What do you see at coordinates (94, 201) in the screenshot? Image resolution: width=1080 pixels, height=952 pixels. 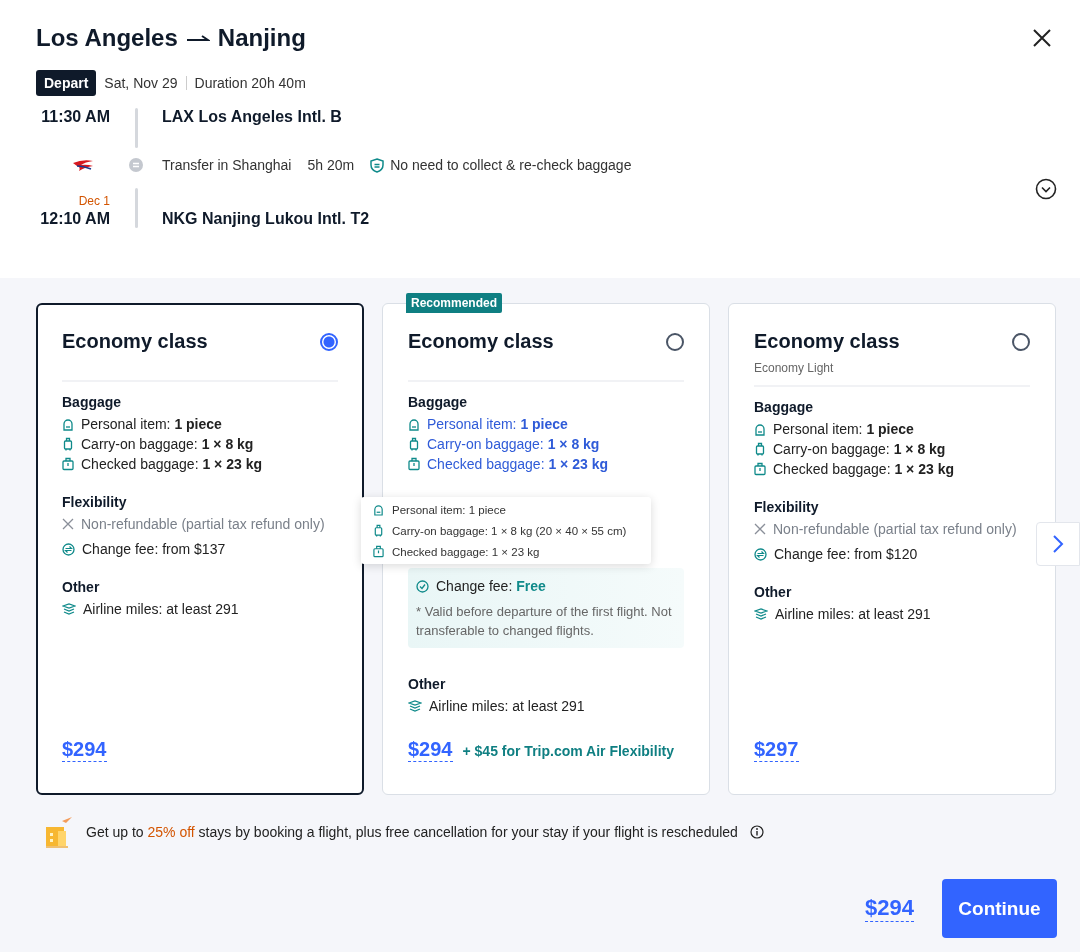 I see `arrival-date-note: Dec 1` at bounding box center [94, 201].